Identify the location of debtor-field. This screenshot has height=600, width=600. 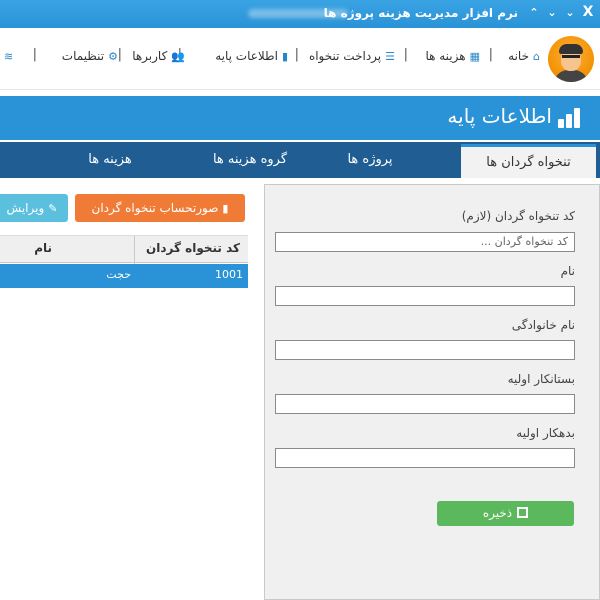
(425, 458).